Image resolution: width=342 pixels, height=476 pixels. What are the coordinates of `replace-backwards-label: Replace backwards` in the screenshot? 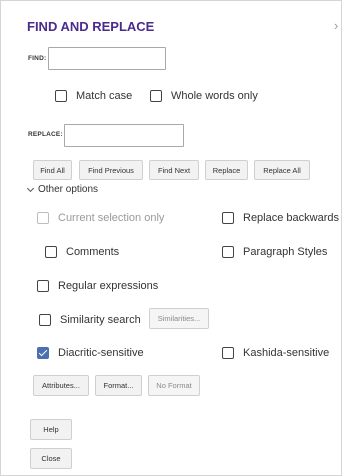 It's located at (291, 218).